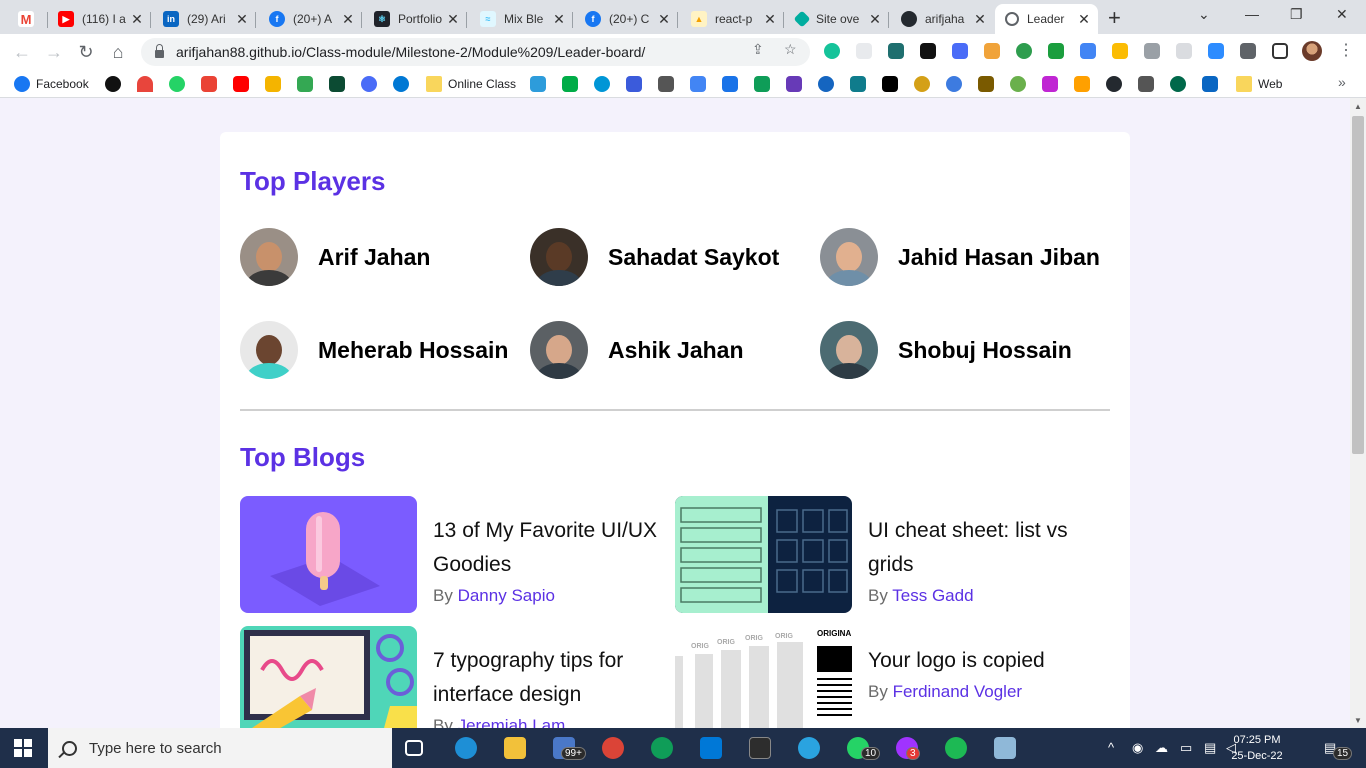 This screenshot has width=1366, height=768. Describe the element at coordinates (637, 350) in the screenshot. I see `player-card: Ashik Jahan` at that location.